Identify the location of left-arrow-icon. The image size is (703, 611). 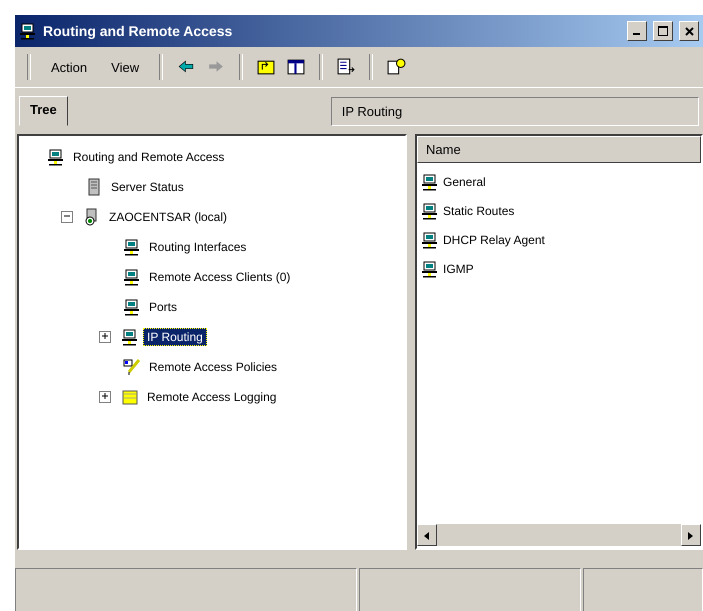
(427, 536).